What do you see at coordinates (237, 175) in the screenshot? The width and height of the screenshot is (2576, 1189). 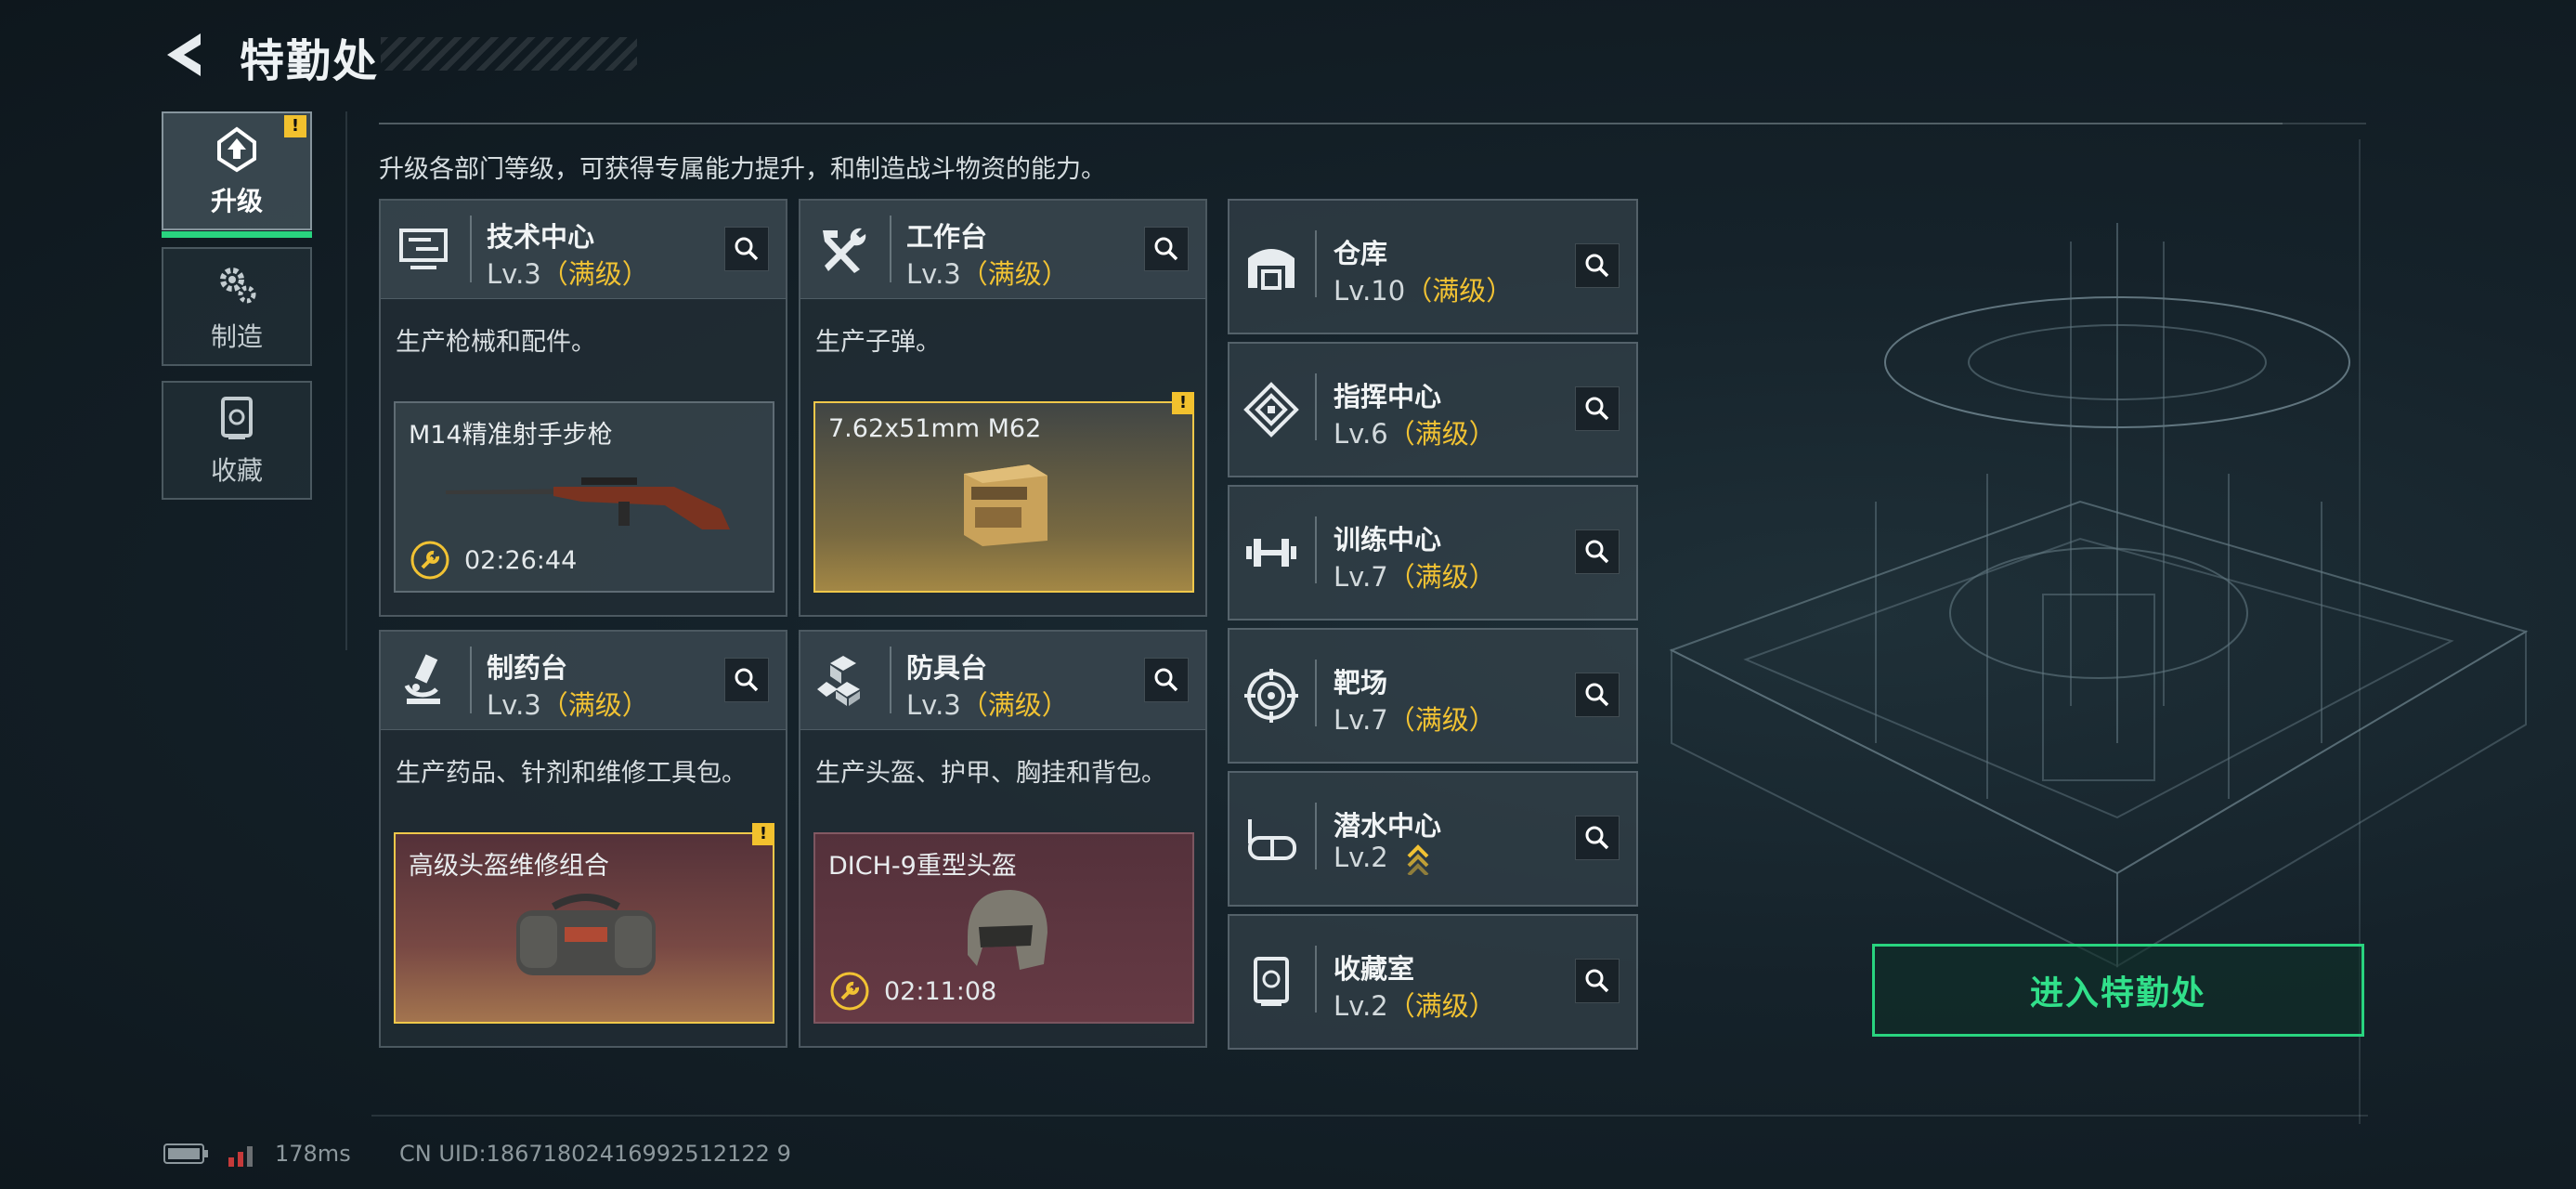 I see `tab-upgrade: 升级 !` at bounding box center [237, 175].